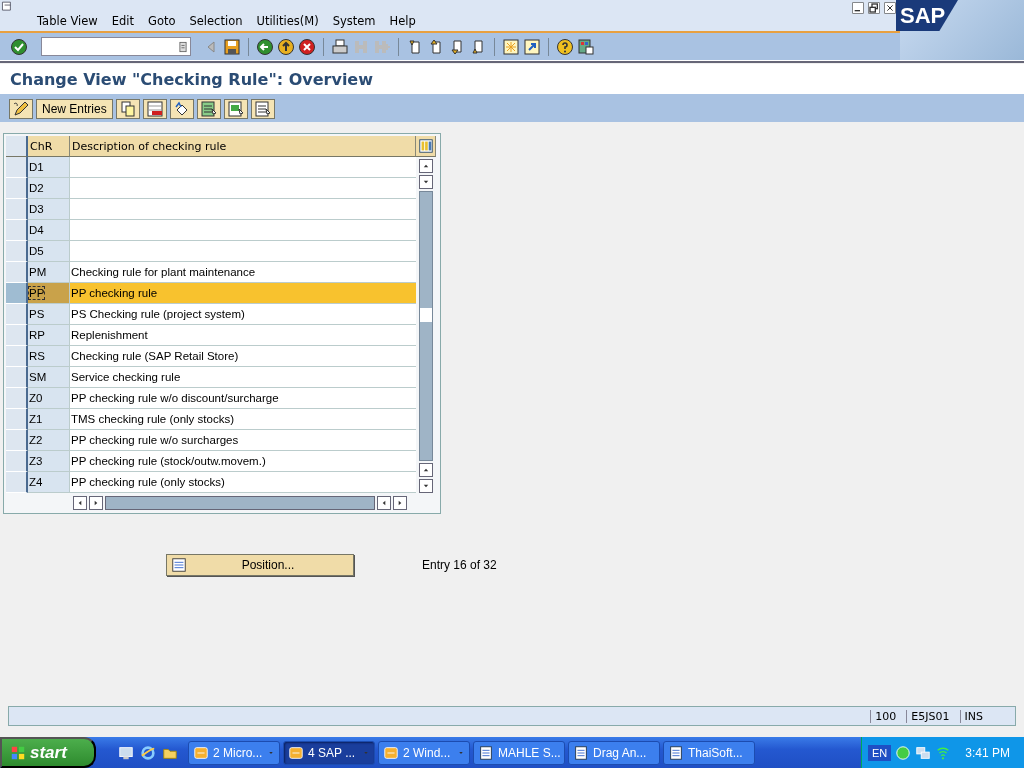 The image size is (1024, 768). Describe the element at coordinates (243, 272) in the screenshot. I see `table-cell: Checking rule for plant maintenance` at that location.